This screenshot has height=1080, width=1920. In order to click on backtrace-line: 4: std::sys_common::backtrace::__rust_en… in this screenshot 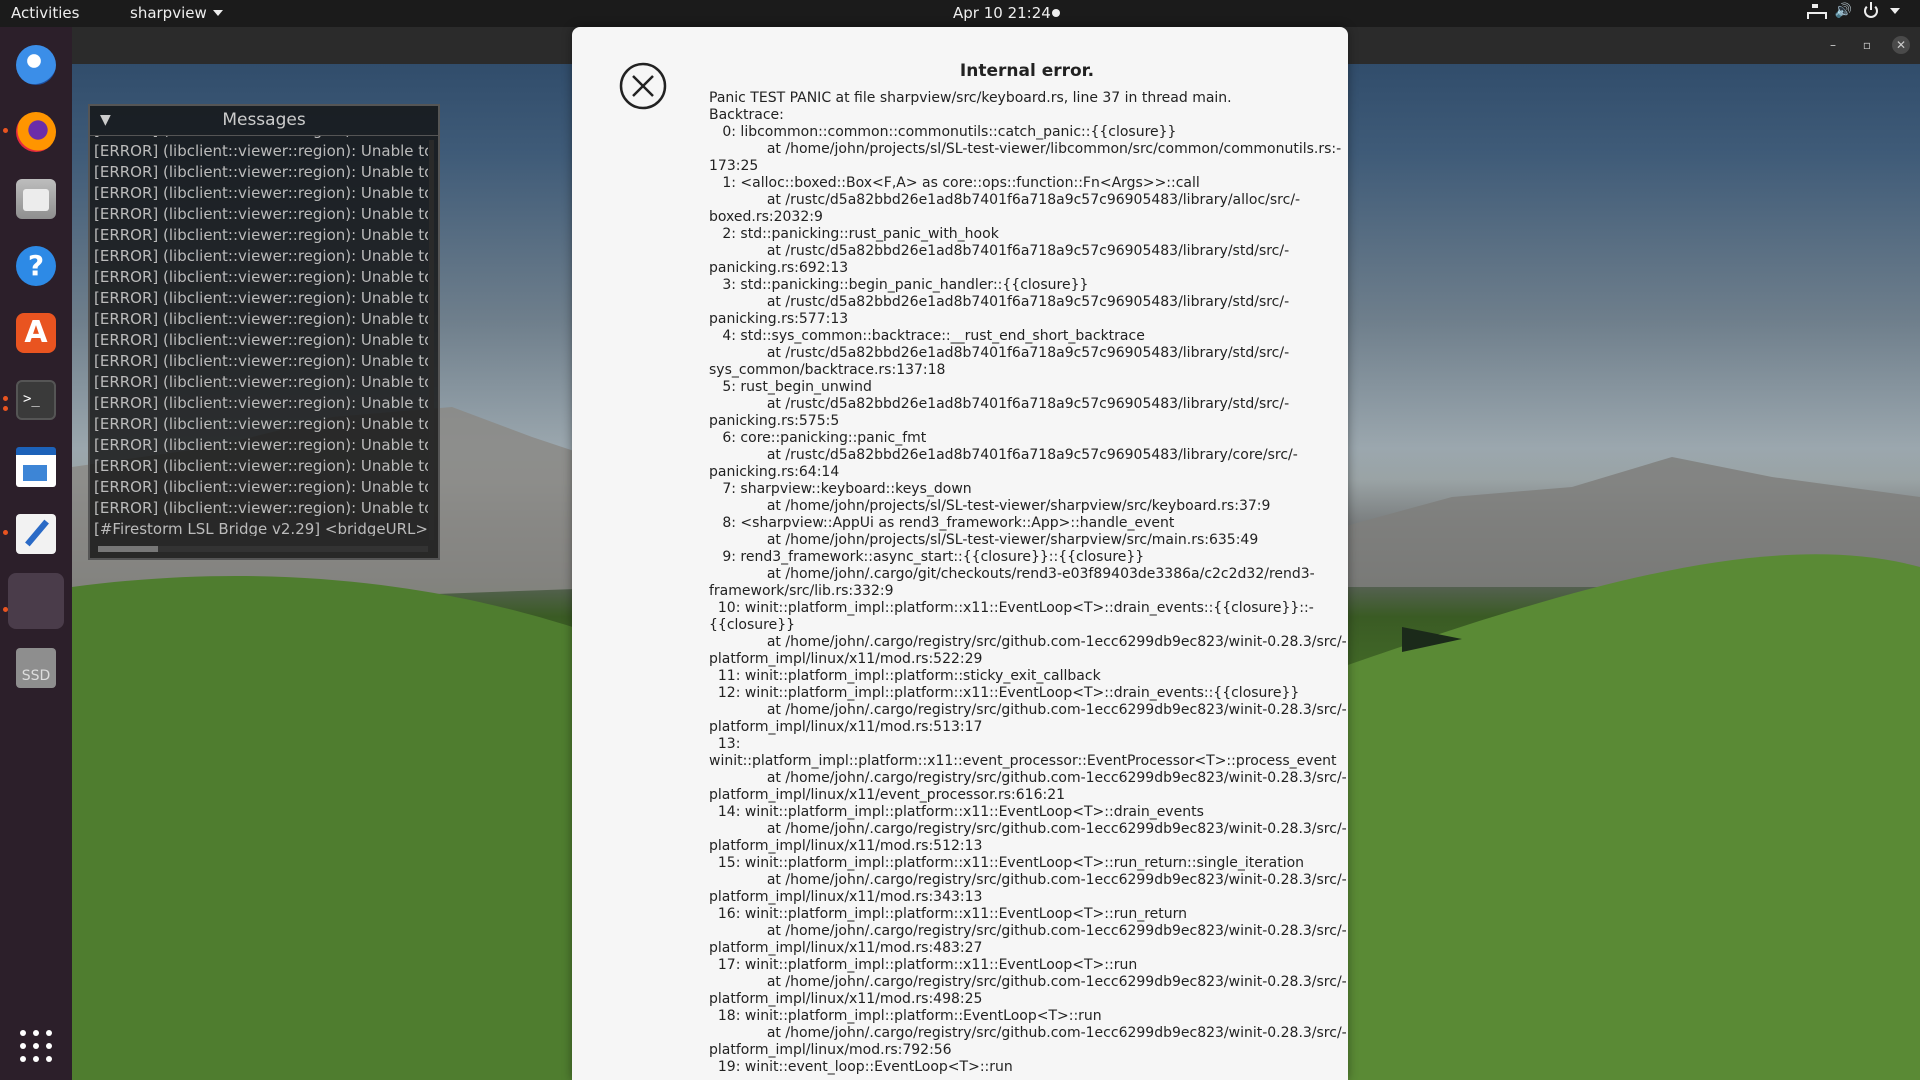, I will do `click(927, 336)`.